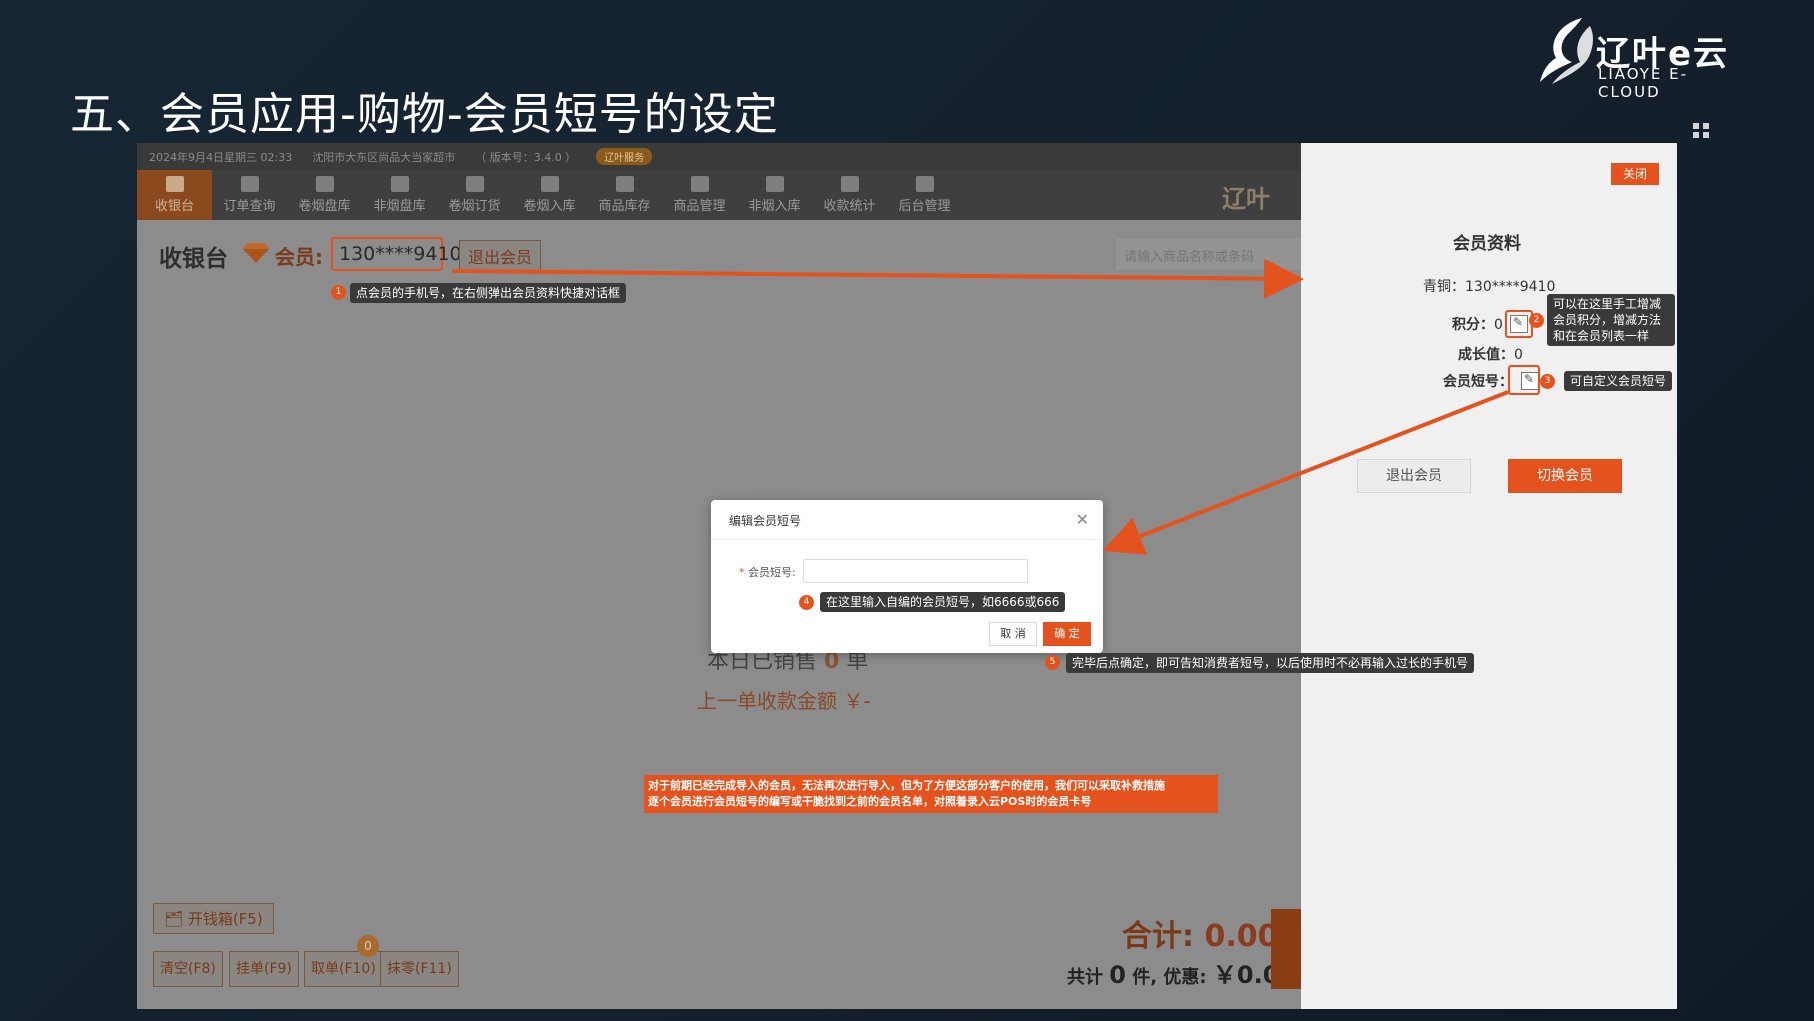 The width and height of the screenshot is (1814, 1021). Describe the element at coordinates (915, 571) in the screenshot. I see `short-number-input` at that location.